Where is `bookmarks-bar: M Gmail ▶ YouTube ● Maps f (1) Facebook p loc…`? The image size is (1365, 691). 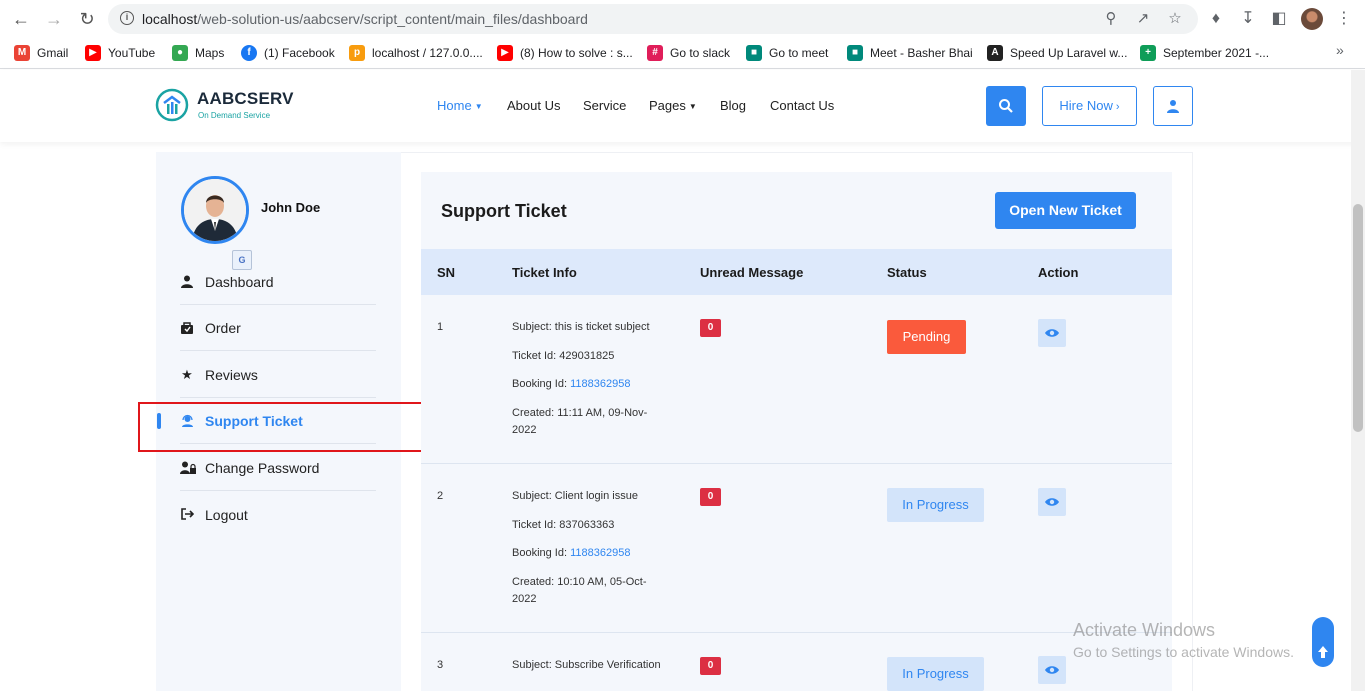
bookmarks-bar: M Gmail ▶ YouTube ● Maps f (1) Facebook p loc… is located at coordinates (682, 53).